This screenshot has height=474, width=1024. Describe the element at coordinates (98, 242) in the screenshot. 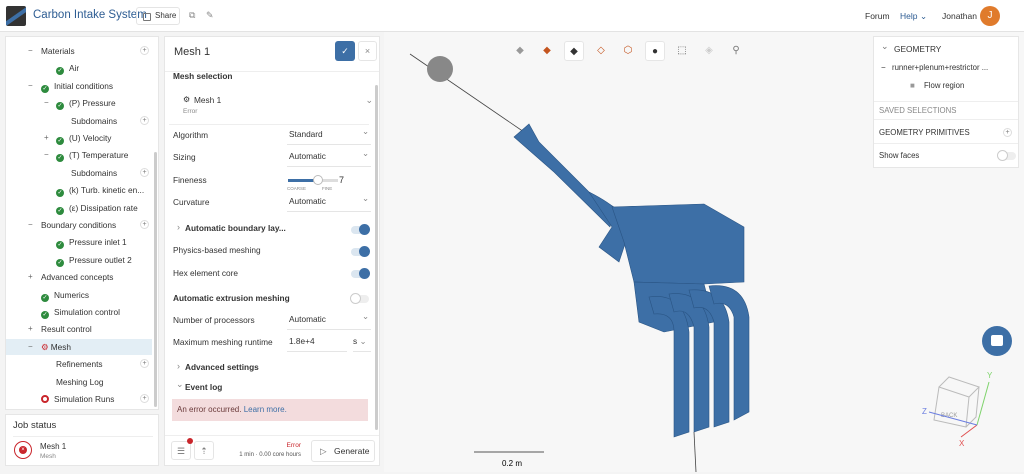

I see `tree-item-label: Pressure inlet 1` at that location.